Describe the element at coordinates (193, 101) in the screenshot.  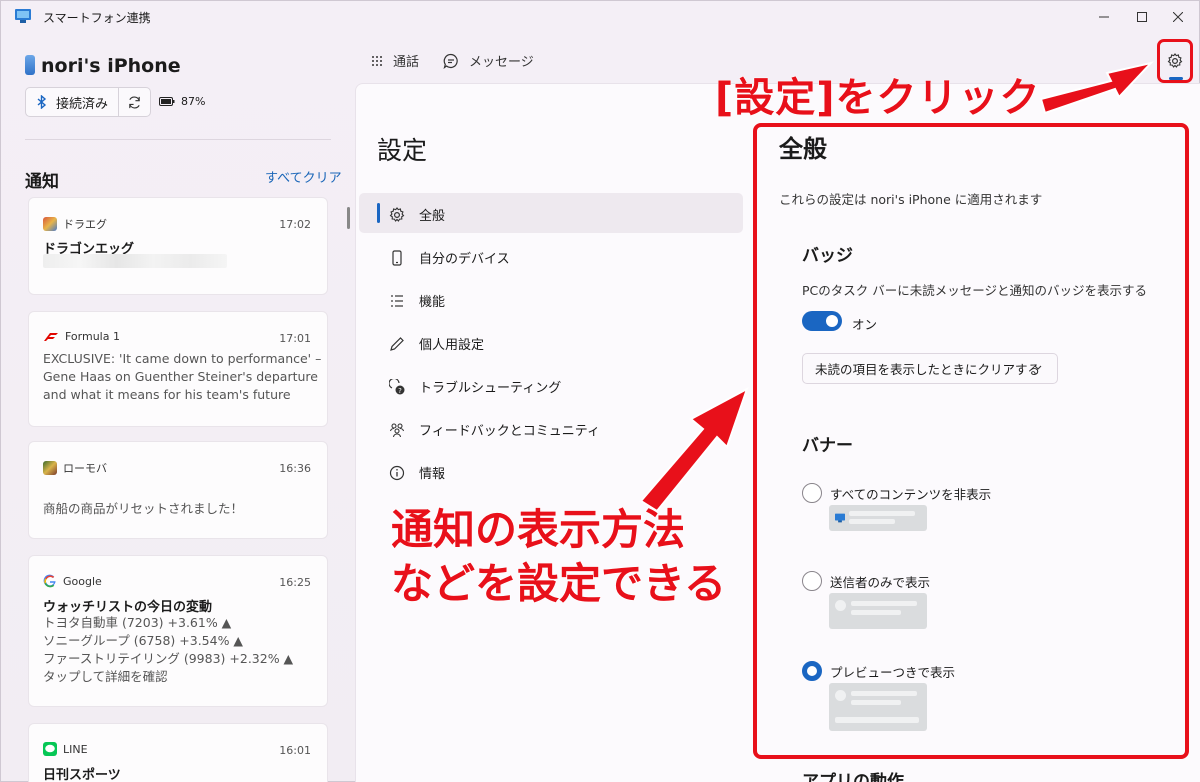
I see `battery-level: 87%` at that location.